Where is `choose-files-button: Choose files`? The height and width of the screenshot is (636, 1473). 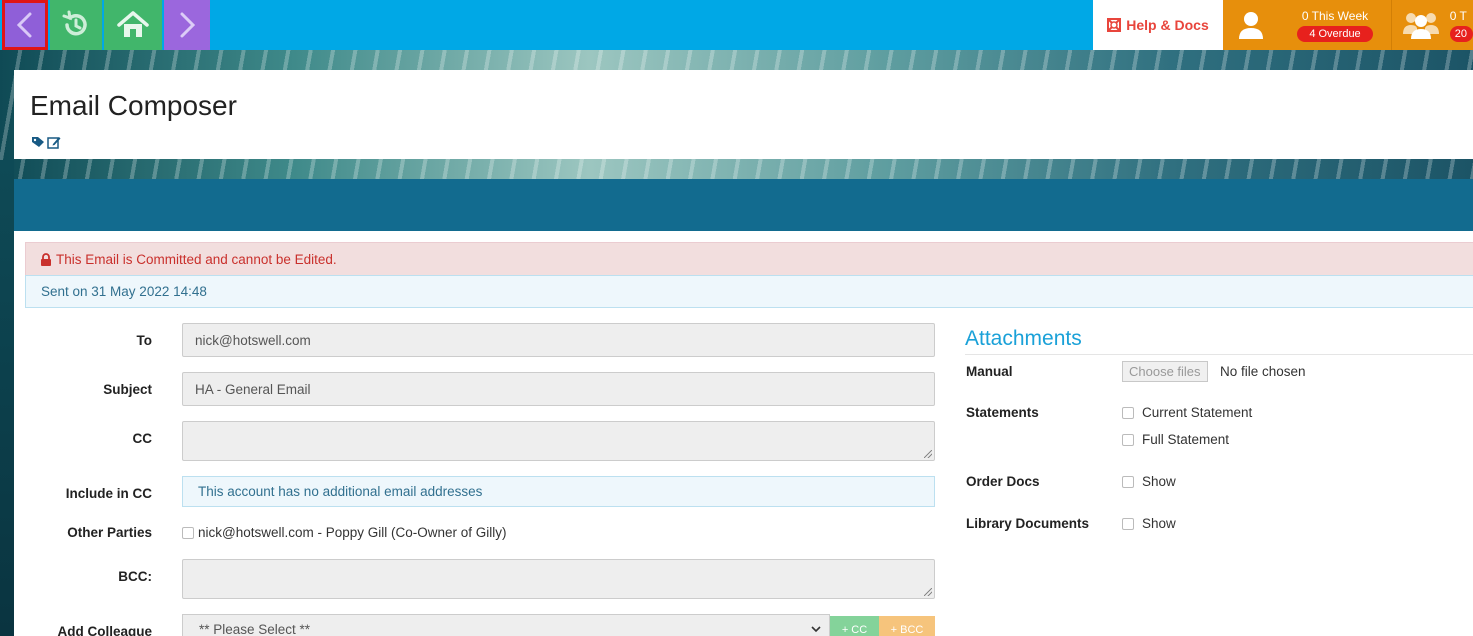 choose-files-button: Choose files is located at coordinates (1165, 371).